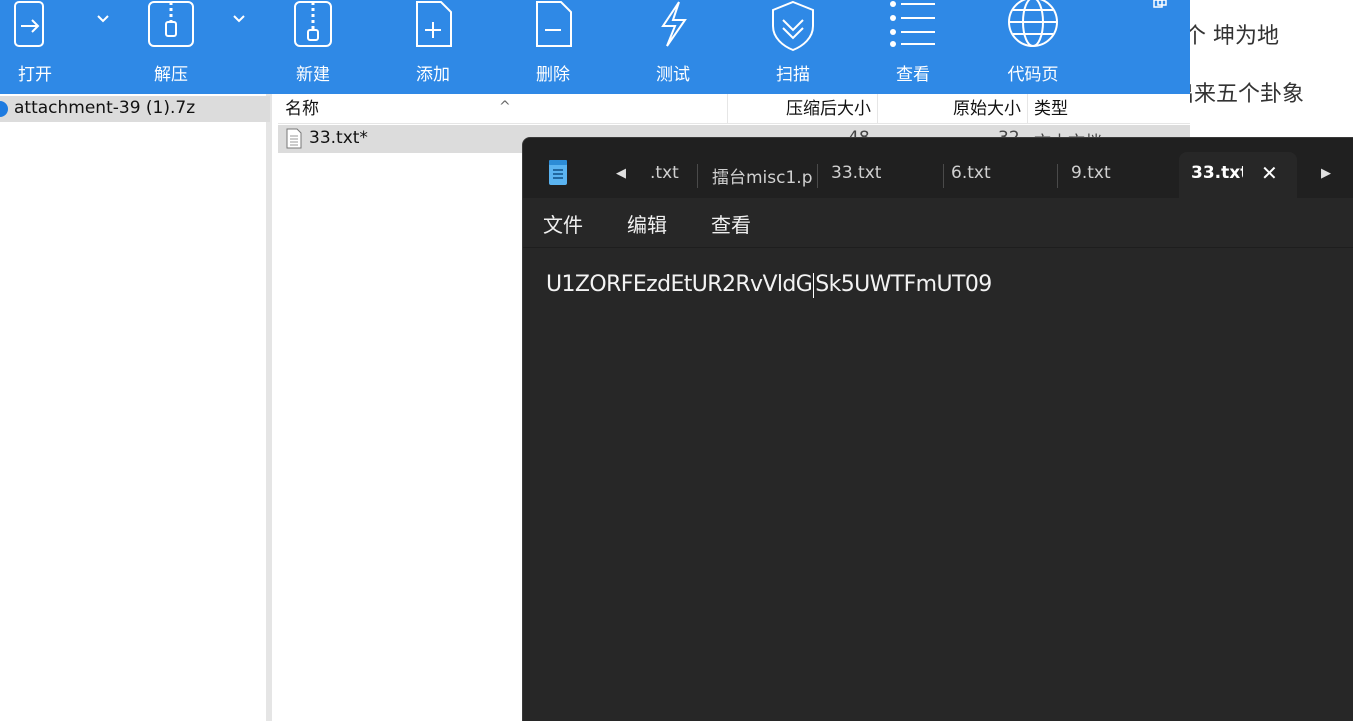  Describe the element at coordinates (1257, 70) in the screenshot. I see `background-document: 一个 坤为地 出来五个卦象` at that location.